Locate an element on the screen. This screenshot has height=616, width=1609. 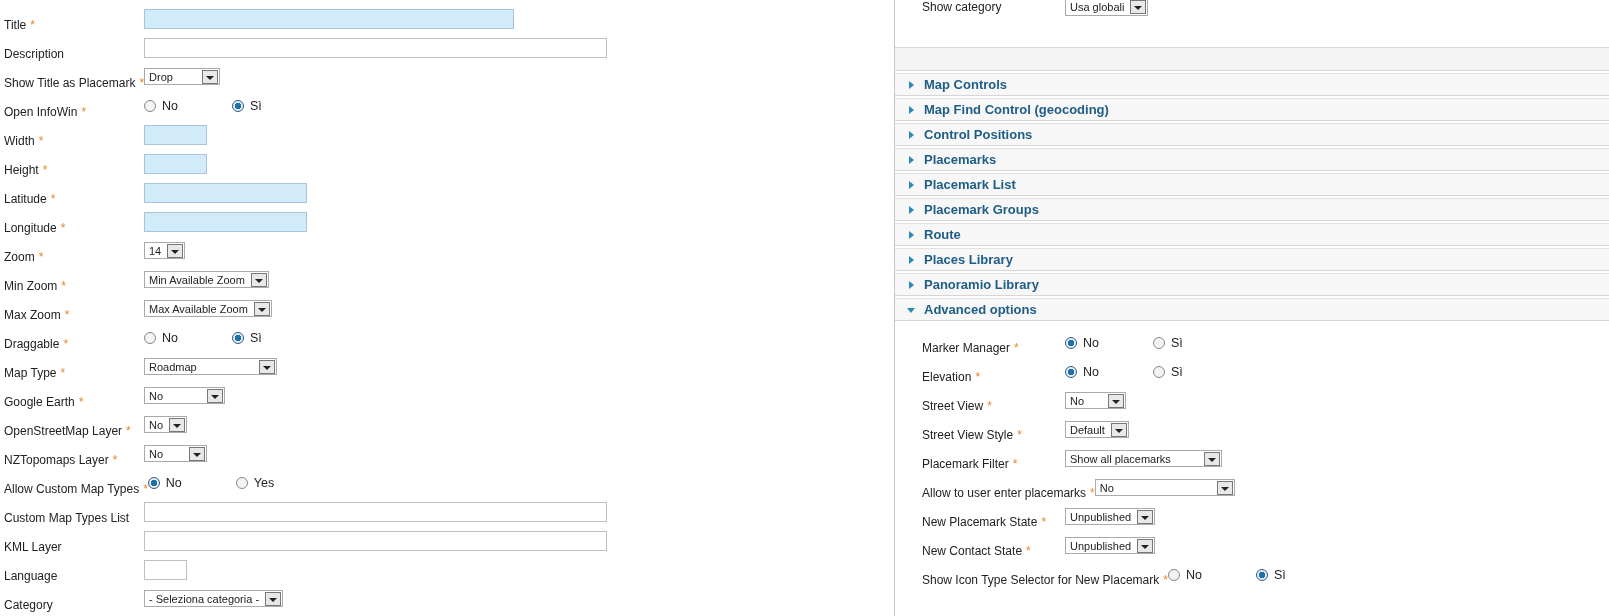
field-label: Show Icon Type Selector for New Placemark * is located at coordinates (1045, 579).